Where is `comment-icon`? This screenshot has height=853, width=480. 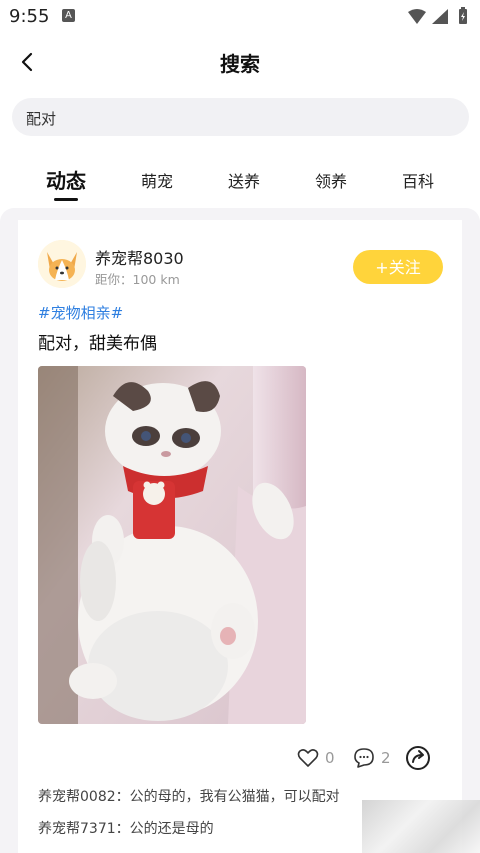
comment-icon is located at coordinates (364, 758).